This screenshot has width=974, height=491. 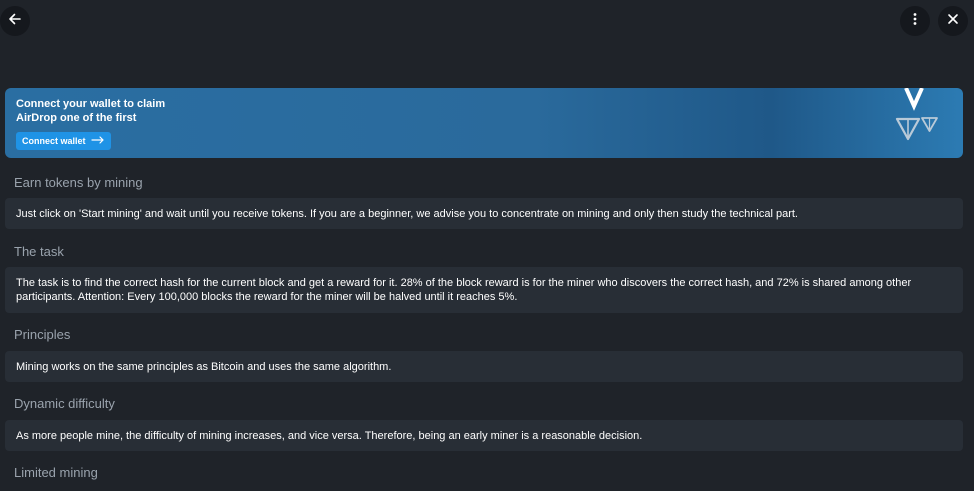 What do you see at coordinates (923, 123) in the screenshot?
I see `ton-logo-icon` at bounding box center [923, 123].